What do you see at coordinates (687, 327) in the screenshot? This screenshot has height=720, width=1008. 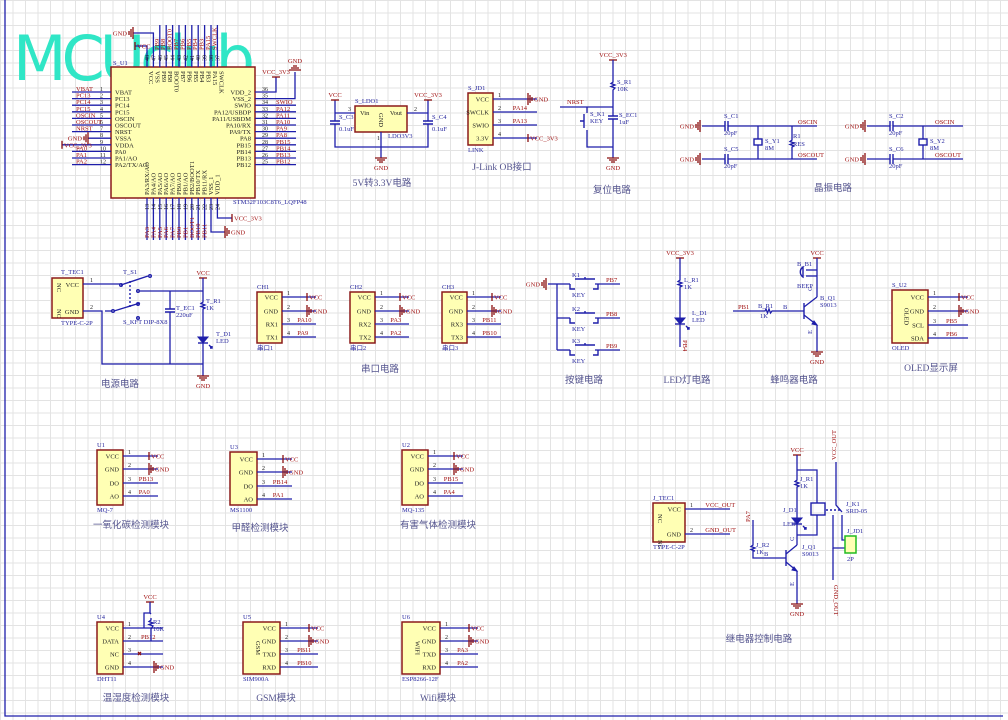 I see `led-light-icon` at bounding box center [687, 327].